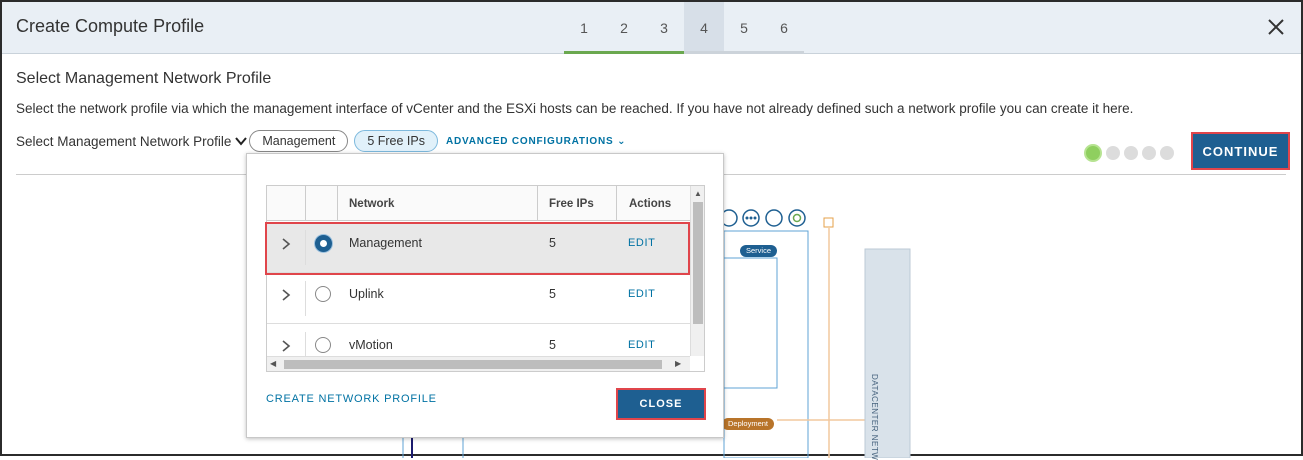 The height and width of the screenshot is (460, 1303). What do you see at coordinates (371, 204) in the screenshot?
I see `column-header-network: Network` at bounding box center [371, 204].